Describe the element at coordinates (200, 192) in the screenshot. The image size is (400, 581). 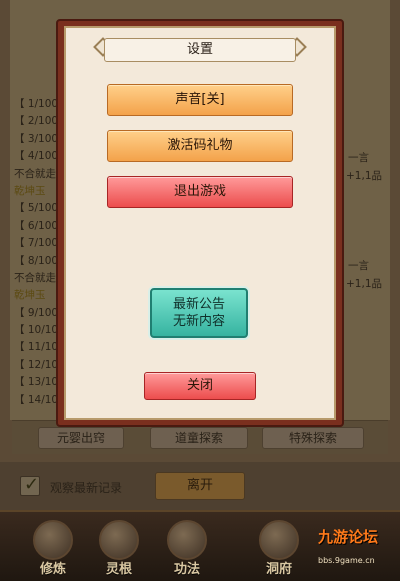
I see `quit-game-button: 退出游戏` at that location.